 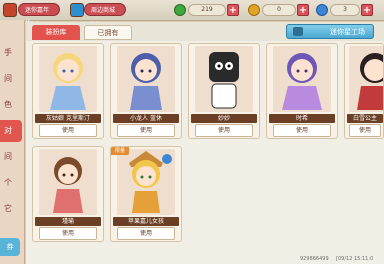 What do you see at coordinates (77, 10) in the screenshot?
I see `shop-icon` at bounding box center [77, 10].